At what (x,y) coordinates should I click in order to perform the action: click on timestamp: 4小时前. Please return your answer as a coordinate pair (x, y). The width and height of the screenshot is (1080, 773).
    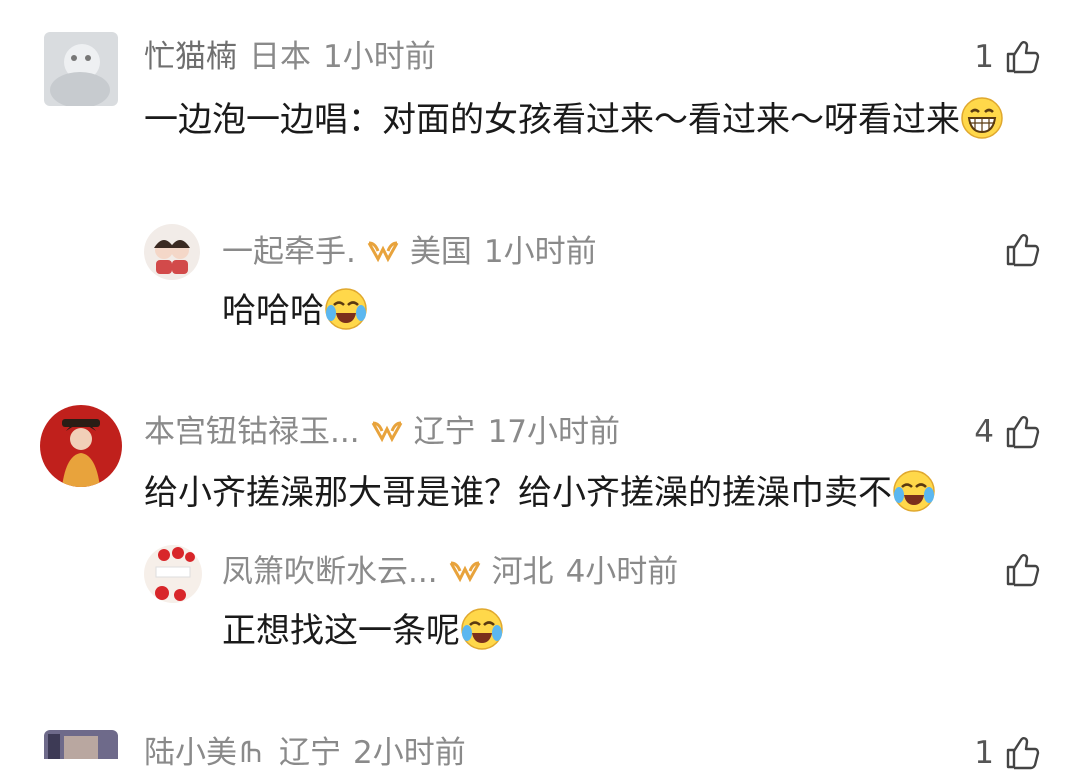
    Looking at the image, I should click on (622, 572).